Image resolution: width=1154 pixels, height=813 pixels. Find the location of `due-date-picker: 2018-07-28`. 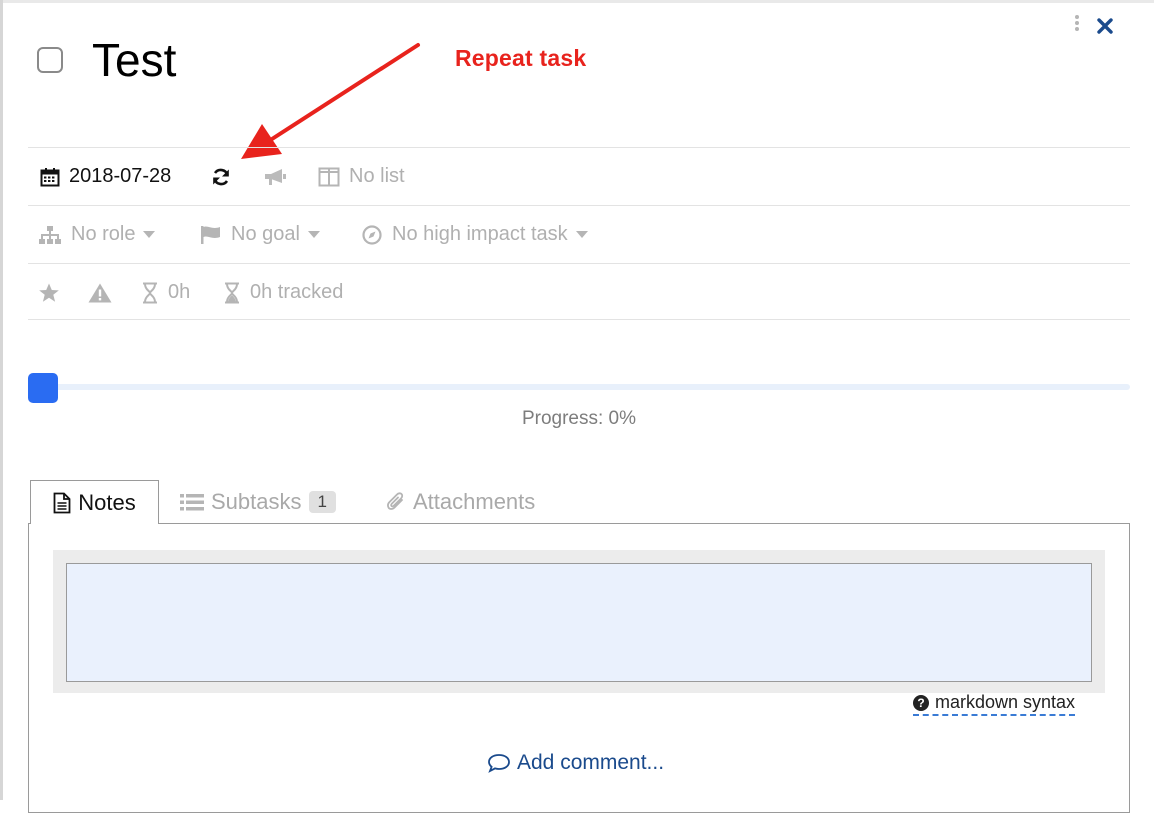

due-date-picker: 2018-07-28 is located at coordinates (105, 176).